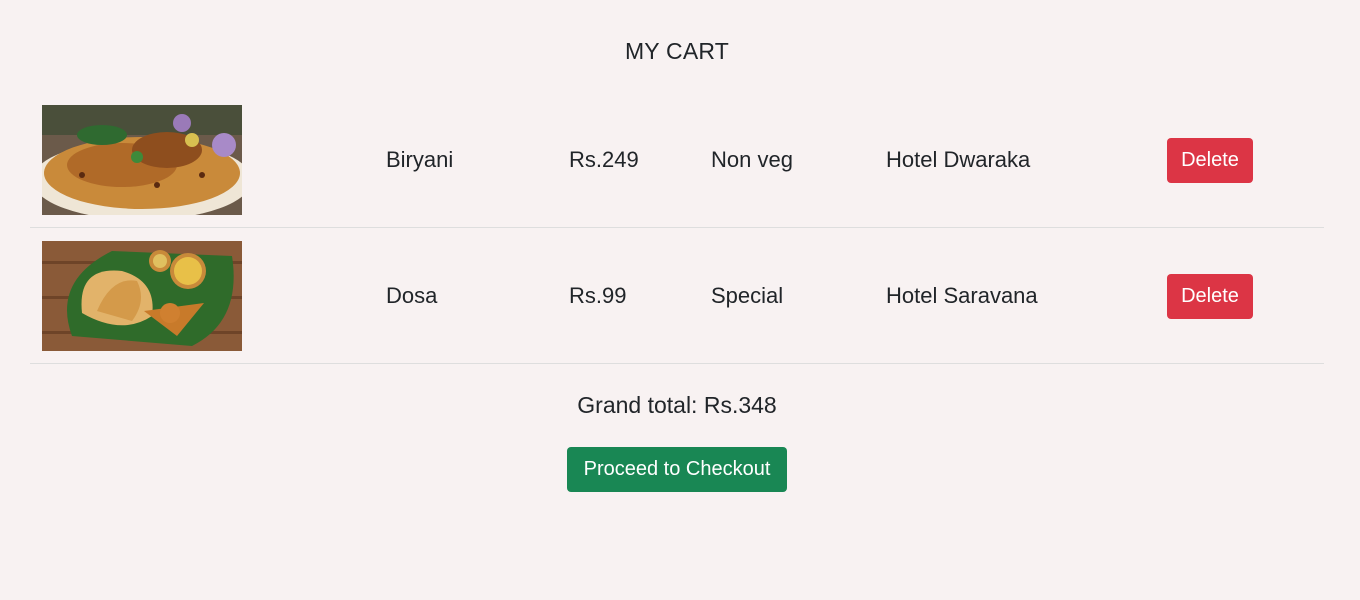  Describe the element at coordinates (747, 295) in the screenshot. I see `item-type: Special` at that location.